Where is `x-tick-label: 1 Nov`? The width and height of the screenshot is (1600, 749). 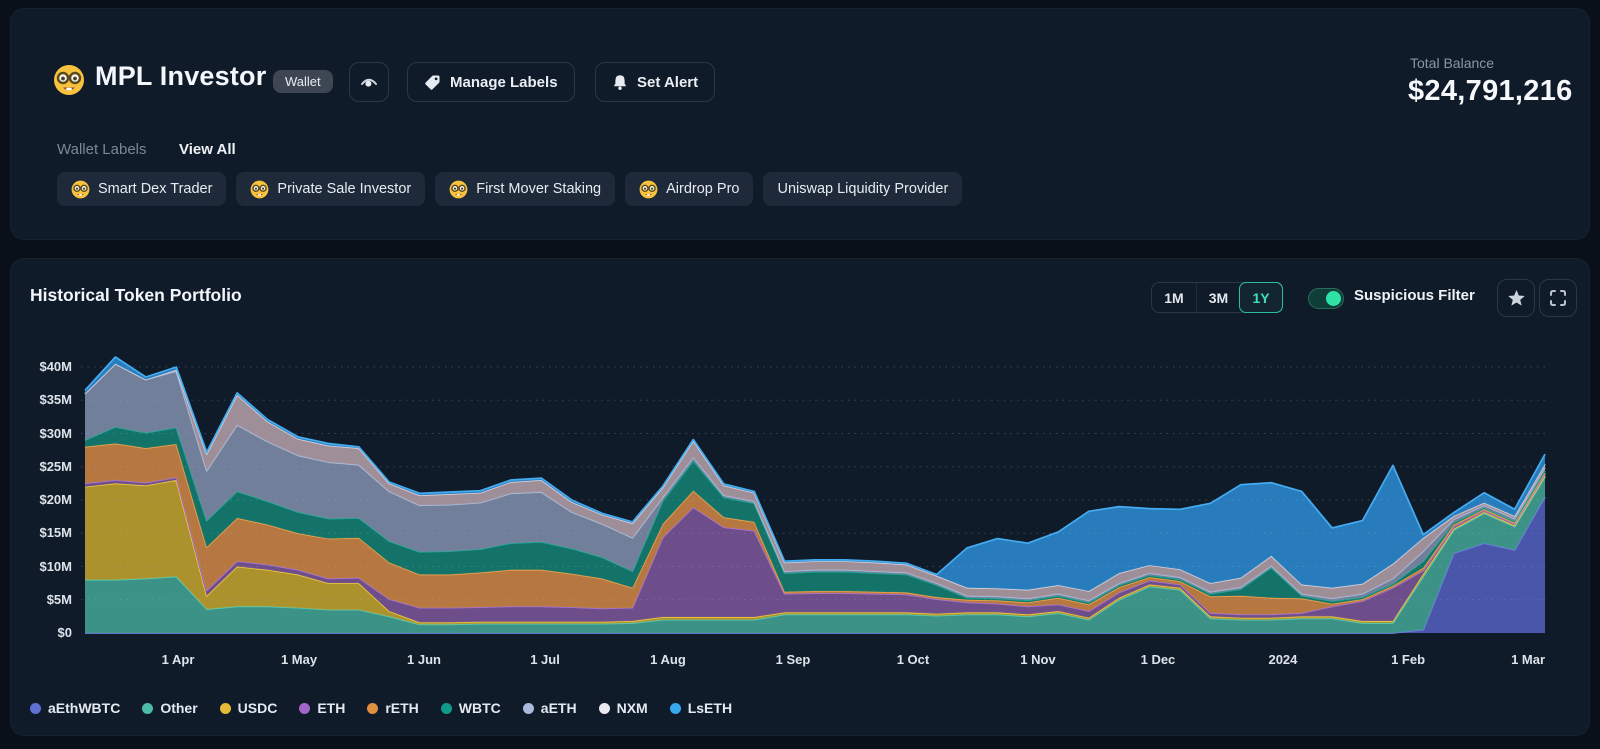 x-tick-label: 1 Nov is located at coordinates (1038, 659).